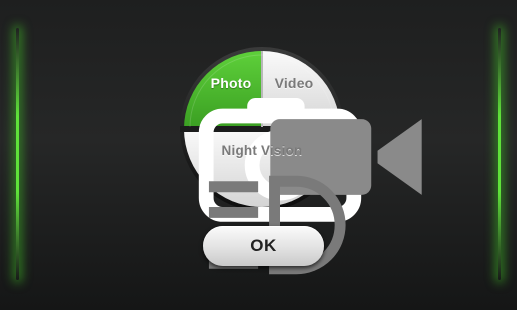  What do you see at coordinates (343, 135) in the screenshot?
I see `video-mode-button: Video` at bounding box center [343, 135].